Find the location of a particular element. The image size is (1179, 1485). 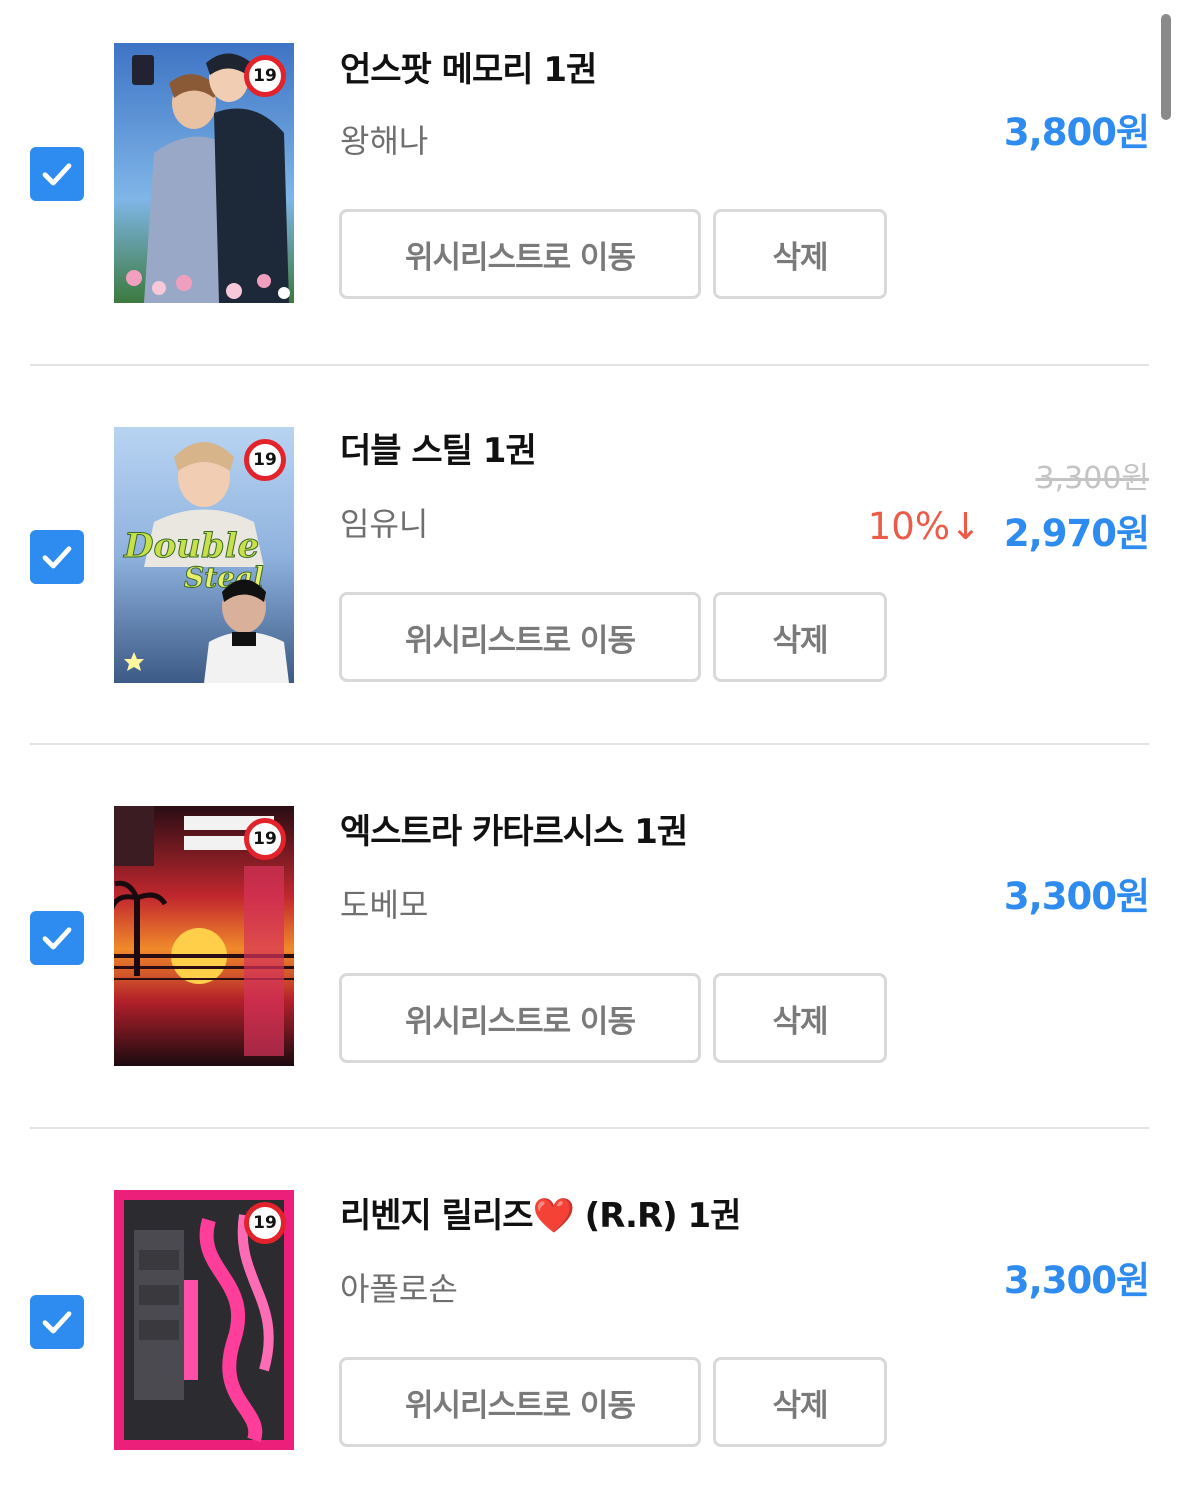

book-cover: Double Steal 19 is located at coordinates (204, 555).